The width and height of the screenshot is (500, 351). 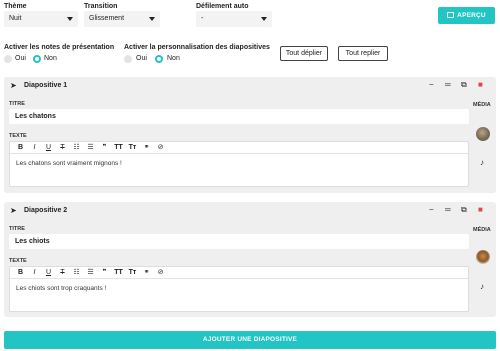 I want to click on preview-button: APERÇU, so click(x=466, y=15).